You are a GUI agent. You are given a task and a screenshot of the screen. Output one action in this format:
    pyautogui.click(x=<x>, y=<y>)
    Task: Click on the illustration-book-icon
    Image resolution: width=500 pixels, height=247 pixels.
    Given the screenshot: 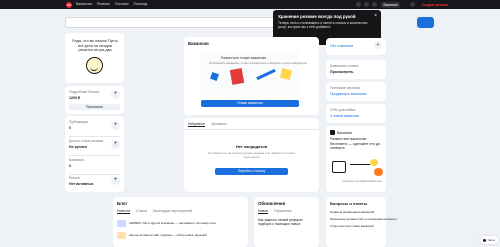 What is the action you would take?
    pyautogui.click(x=237, y=76)
    